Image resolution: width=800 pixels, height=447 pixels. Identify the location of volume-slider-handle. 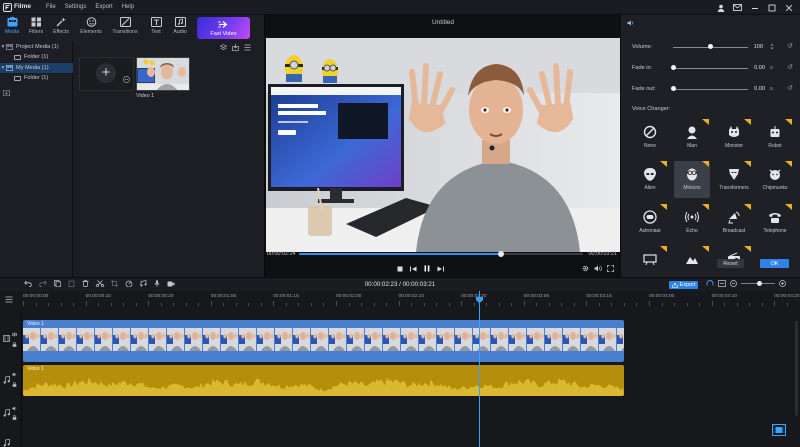
(710, 47).